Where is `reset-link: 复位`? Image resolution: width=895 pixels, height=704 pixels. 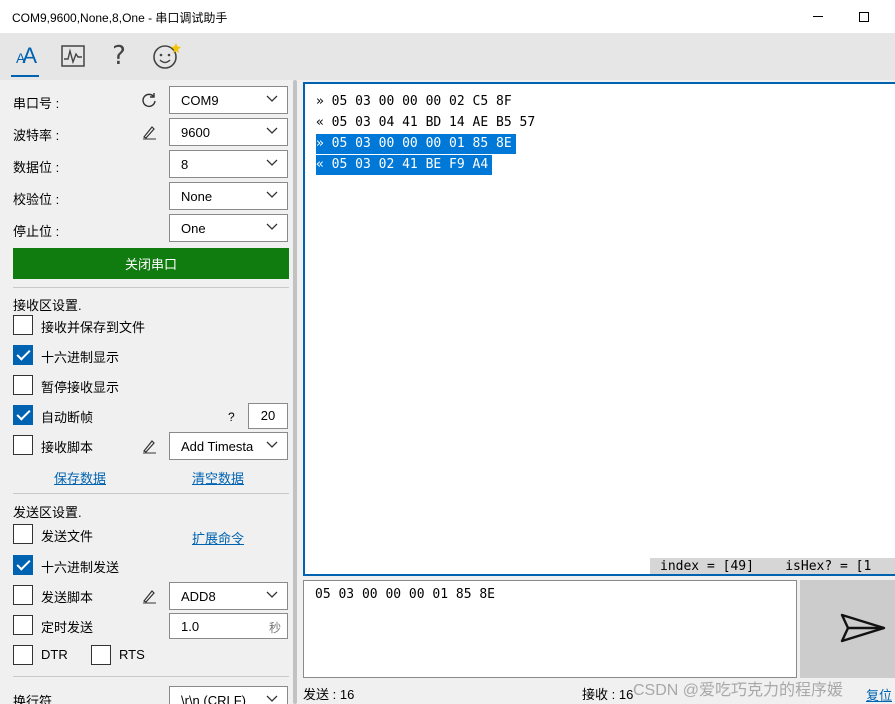
reset-link: 复位 is located at coordinates (879, 694).